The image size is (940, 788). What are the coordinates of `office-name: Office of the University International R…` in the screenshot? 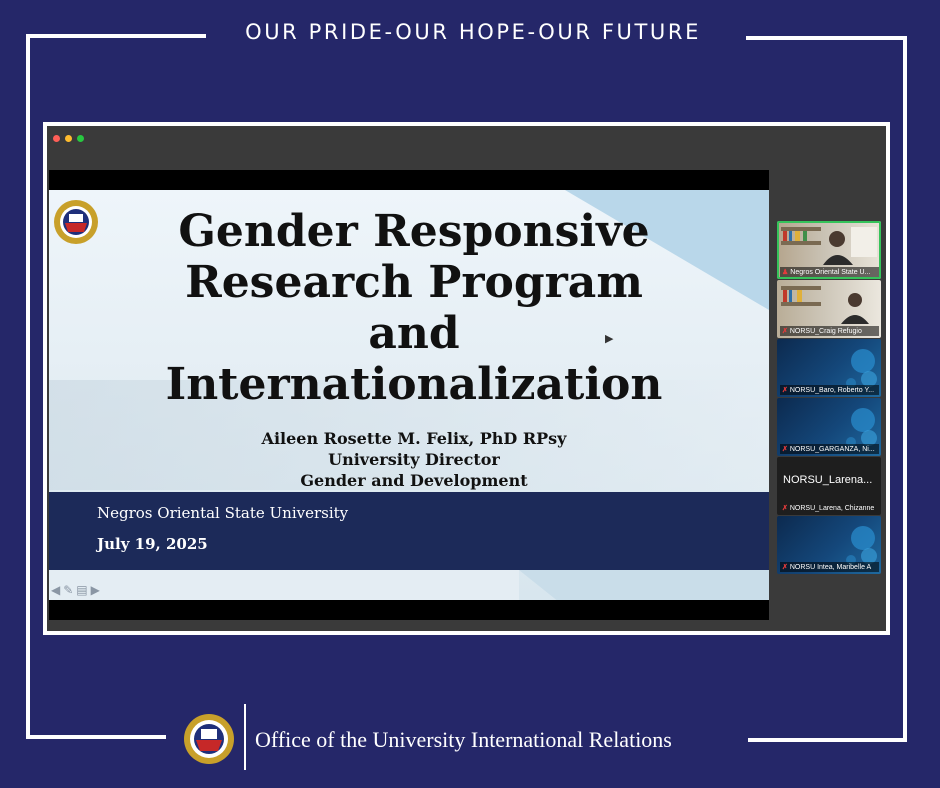 It's located at (463, 739).